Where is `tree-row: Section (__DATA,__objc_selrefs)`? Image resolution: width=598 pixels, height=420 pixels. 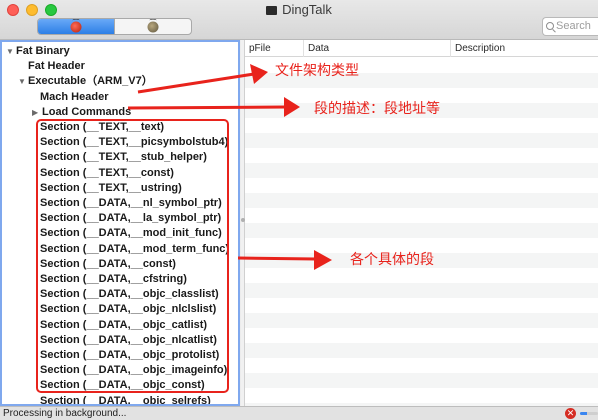 tree-row: Section (__DATA,__objc_selrefs) is located at coordinates (125, 400).